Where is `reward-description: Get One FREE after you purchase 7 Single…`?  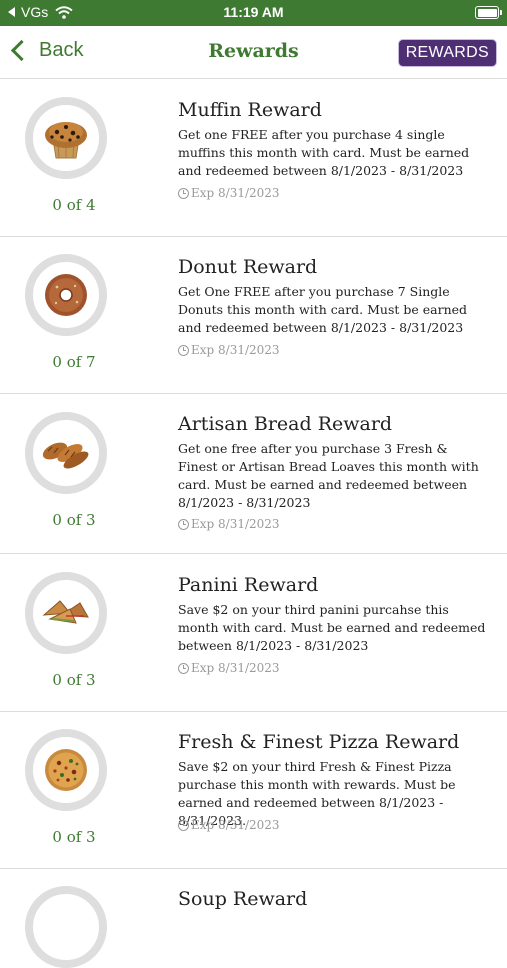 reward-description: Get One FREE after you purchase 7 Single… is located at coordinates (323, 309).